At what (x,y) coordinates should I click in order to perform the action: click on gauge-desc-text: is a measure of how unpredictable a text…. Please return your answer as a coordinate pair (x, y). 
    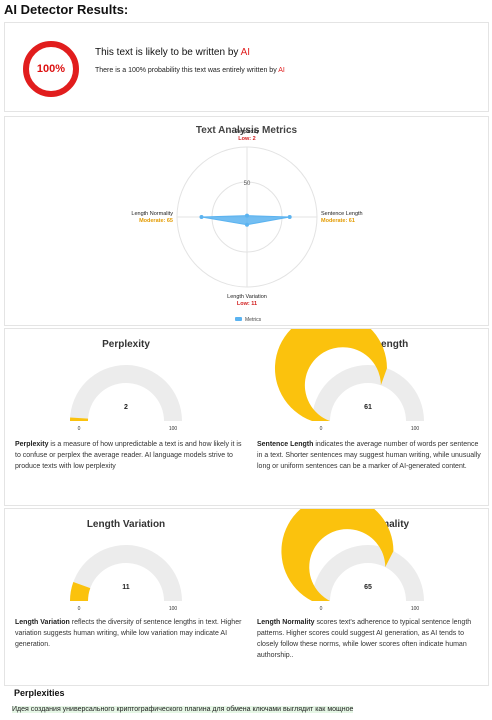
    Looking at the image, I should click on (128, 455).